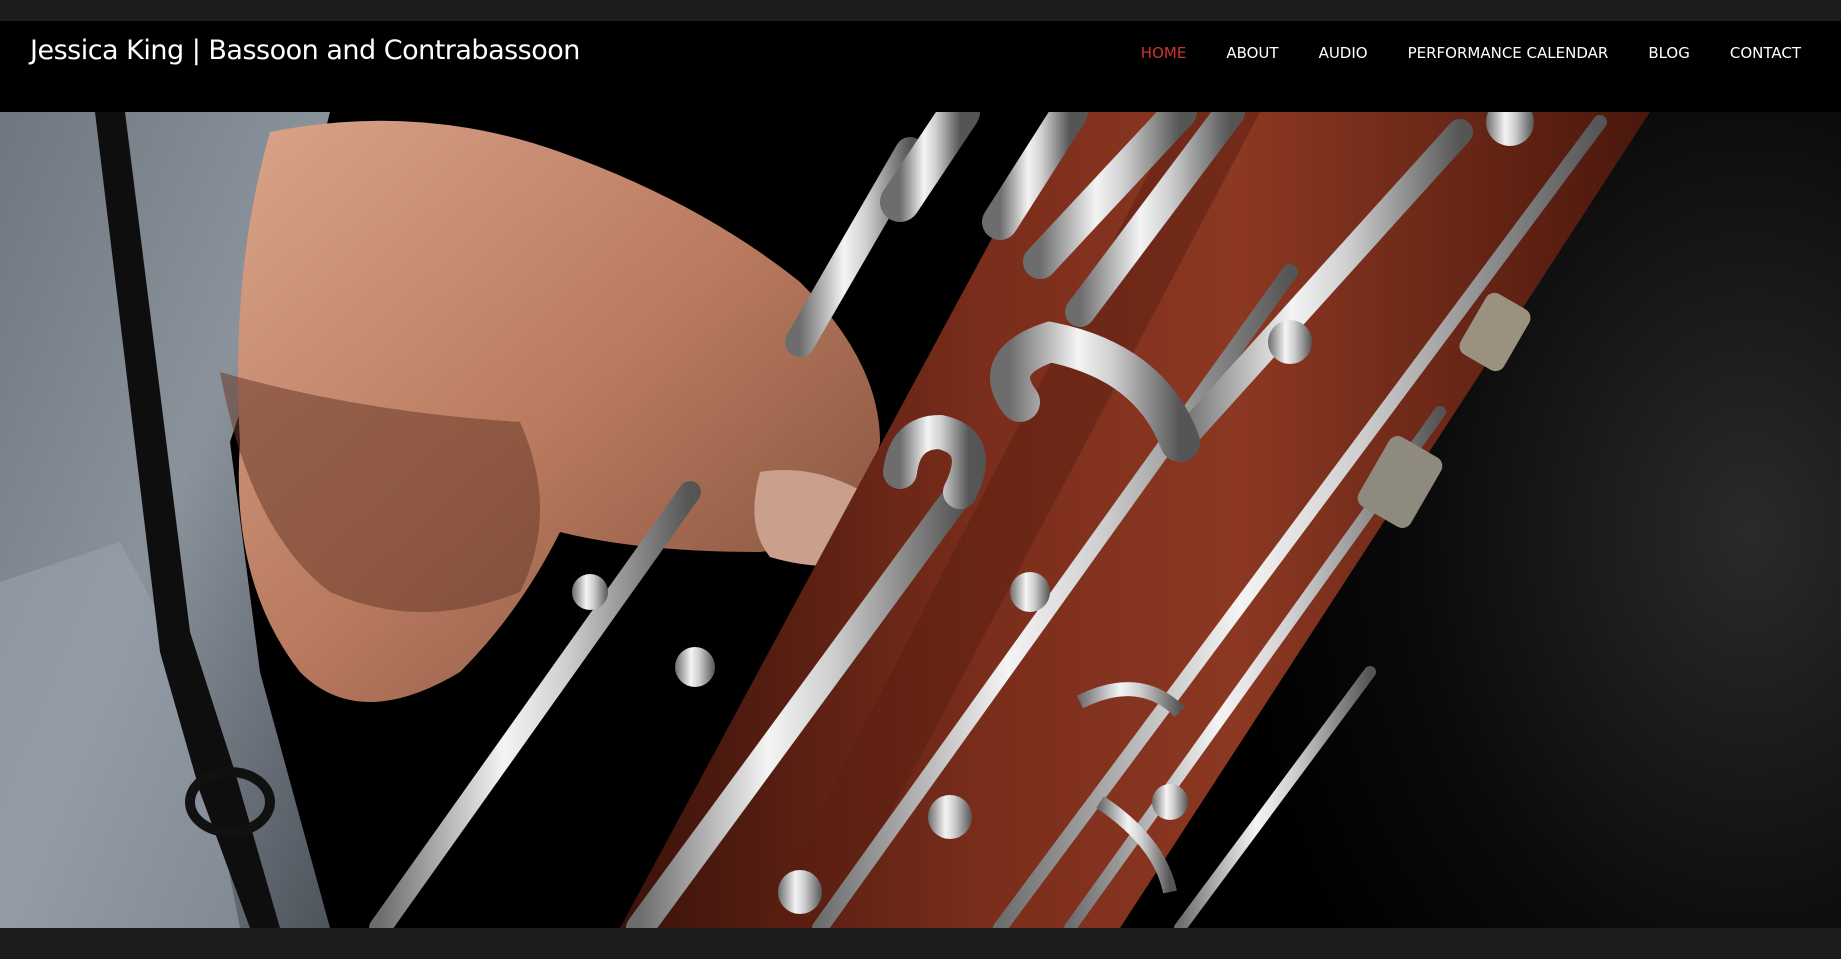 Image resolution: width=1841 pixels, height=959 pixels. Describe the element at coordinates (1164, 53) in the screenshot. I see `nav-item-home: HOME` at that location.